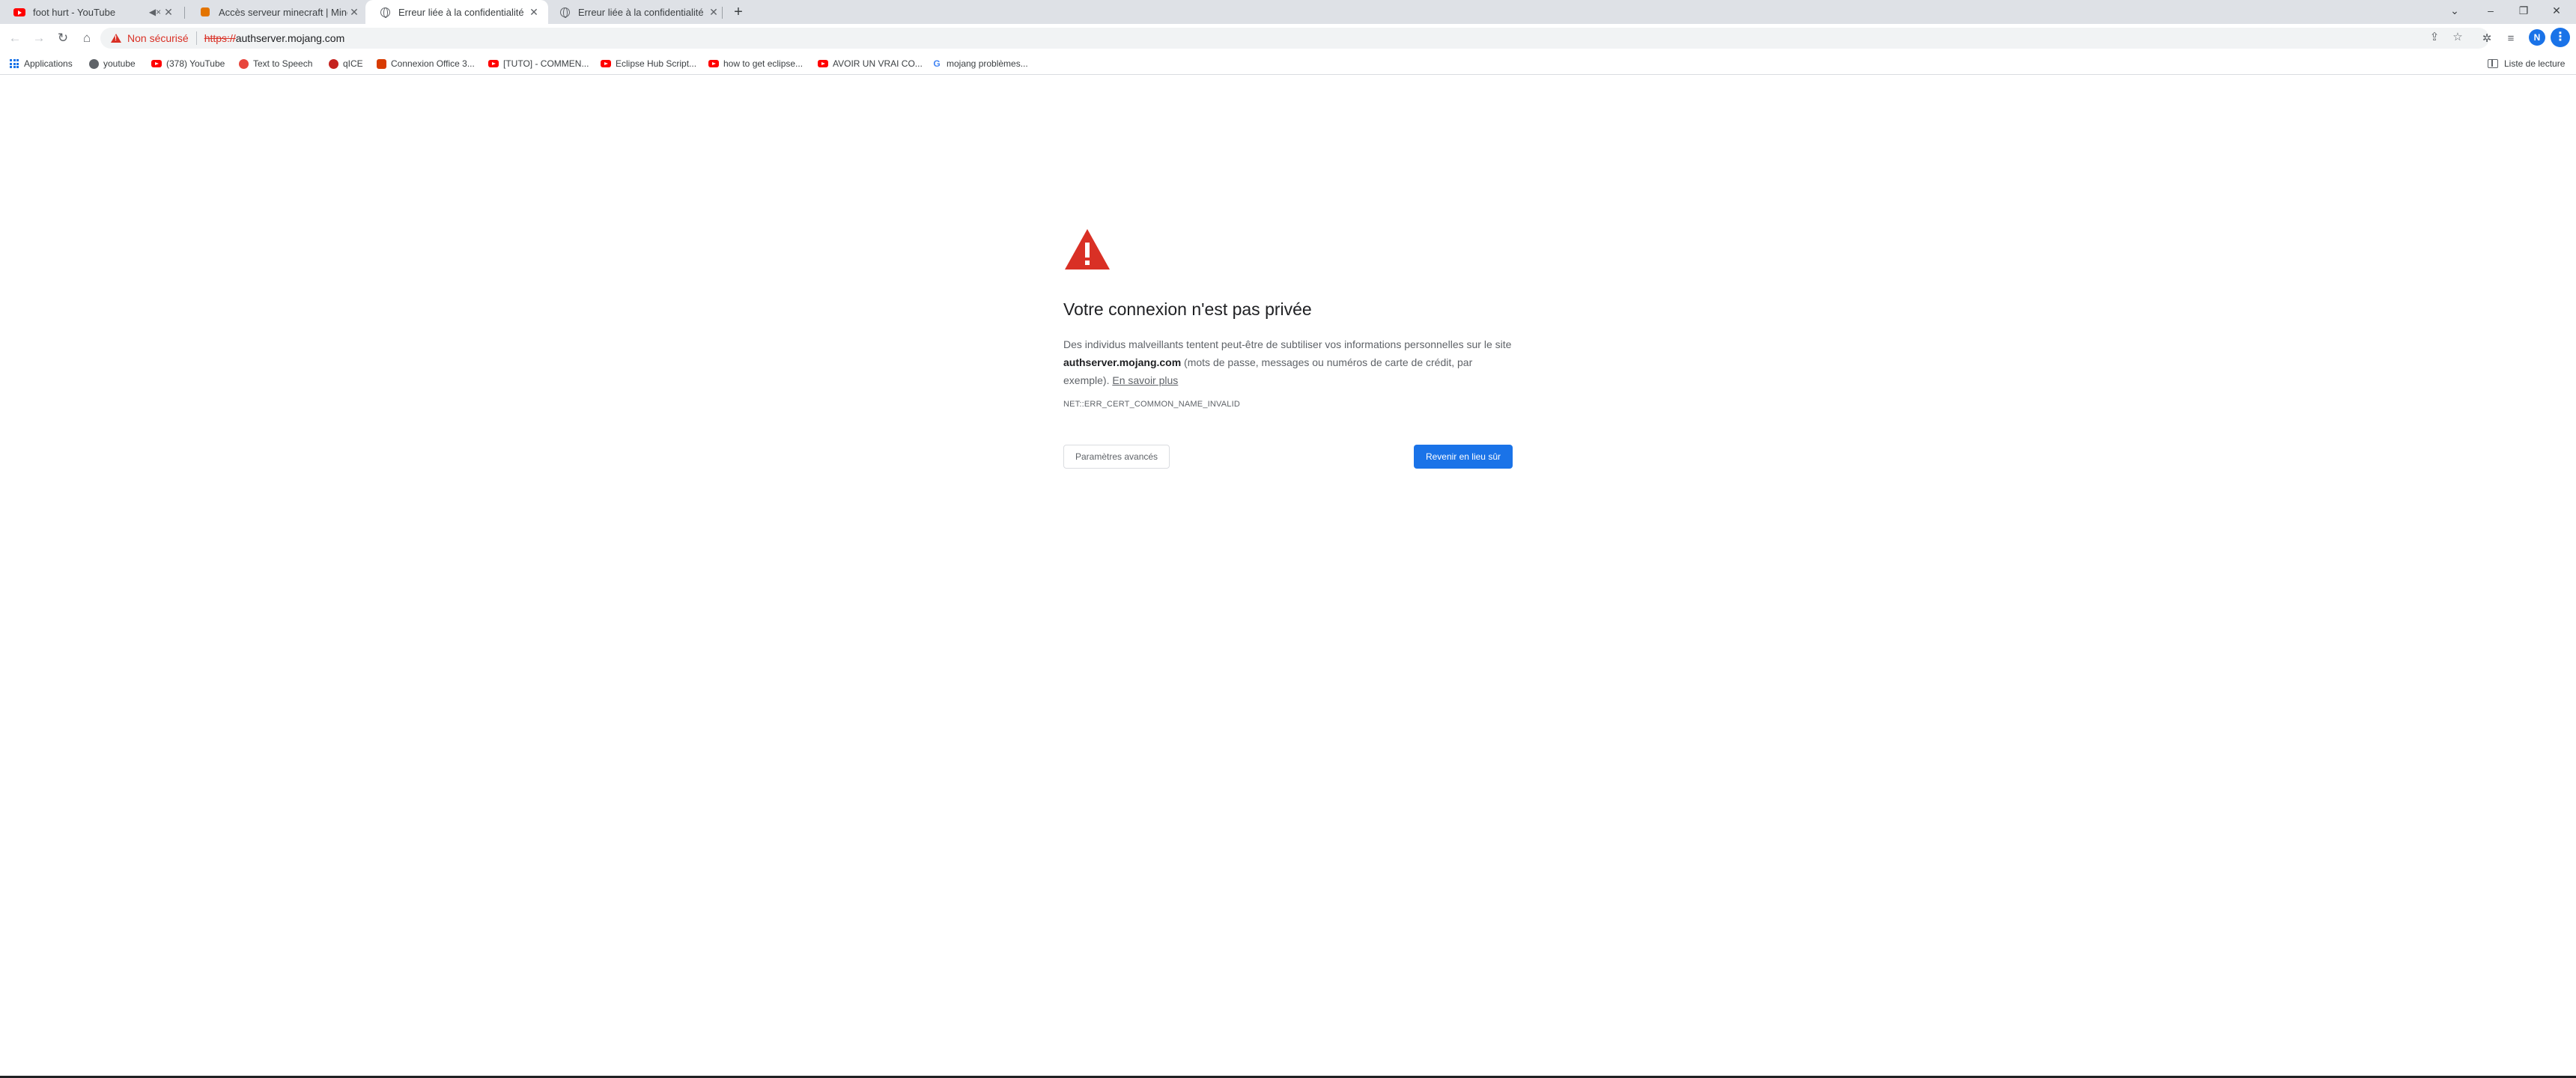  I want to click on reading-list-label: Liste de lecture, so click(2535, 63).